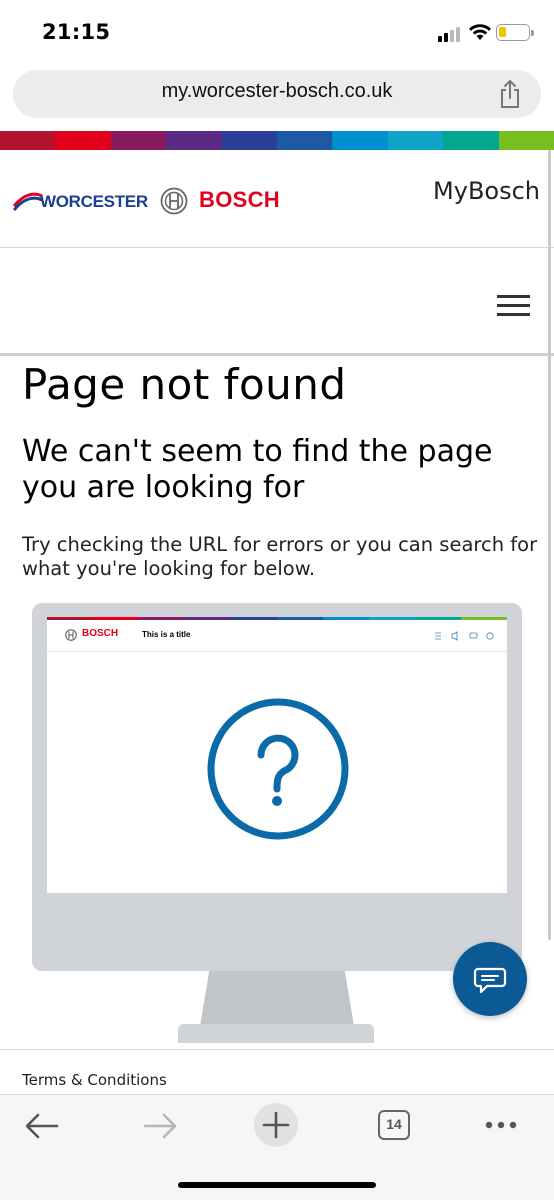  What do you see at coordinates (239, 200) in the screenshot?
I see `bosch-logo: BOSCH` at bounding box center [239, 200].